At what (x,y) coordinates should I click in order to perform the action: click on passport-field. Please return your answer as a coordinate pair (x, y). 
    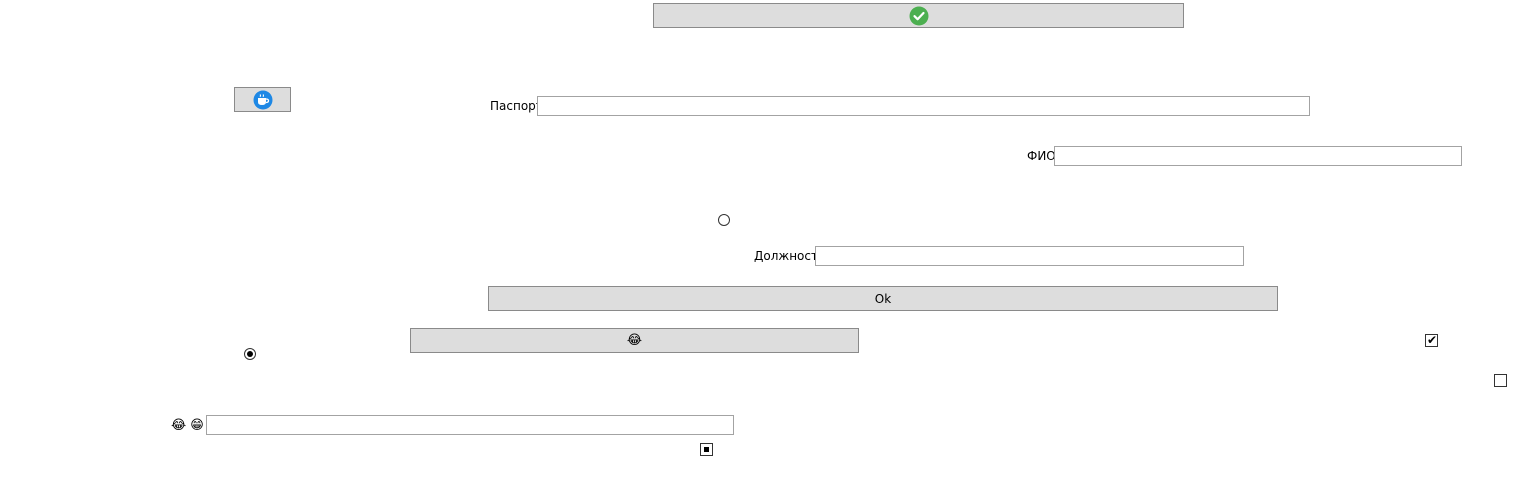
    Looking at the image, I should click on (923, 106).